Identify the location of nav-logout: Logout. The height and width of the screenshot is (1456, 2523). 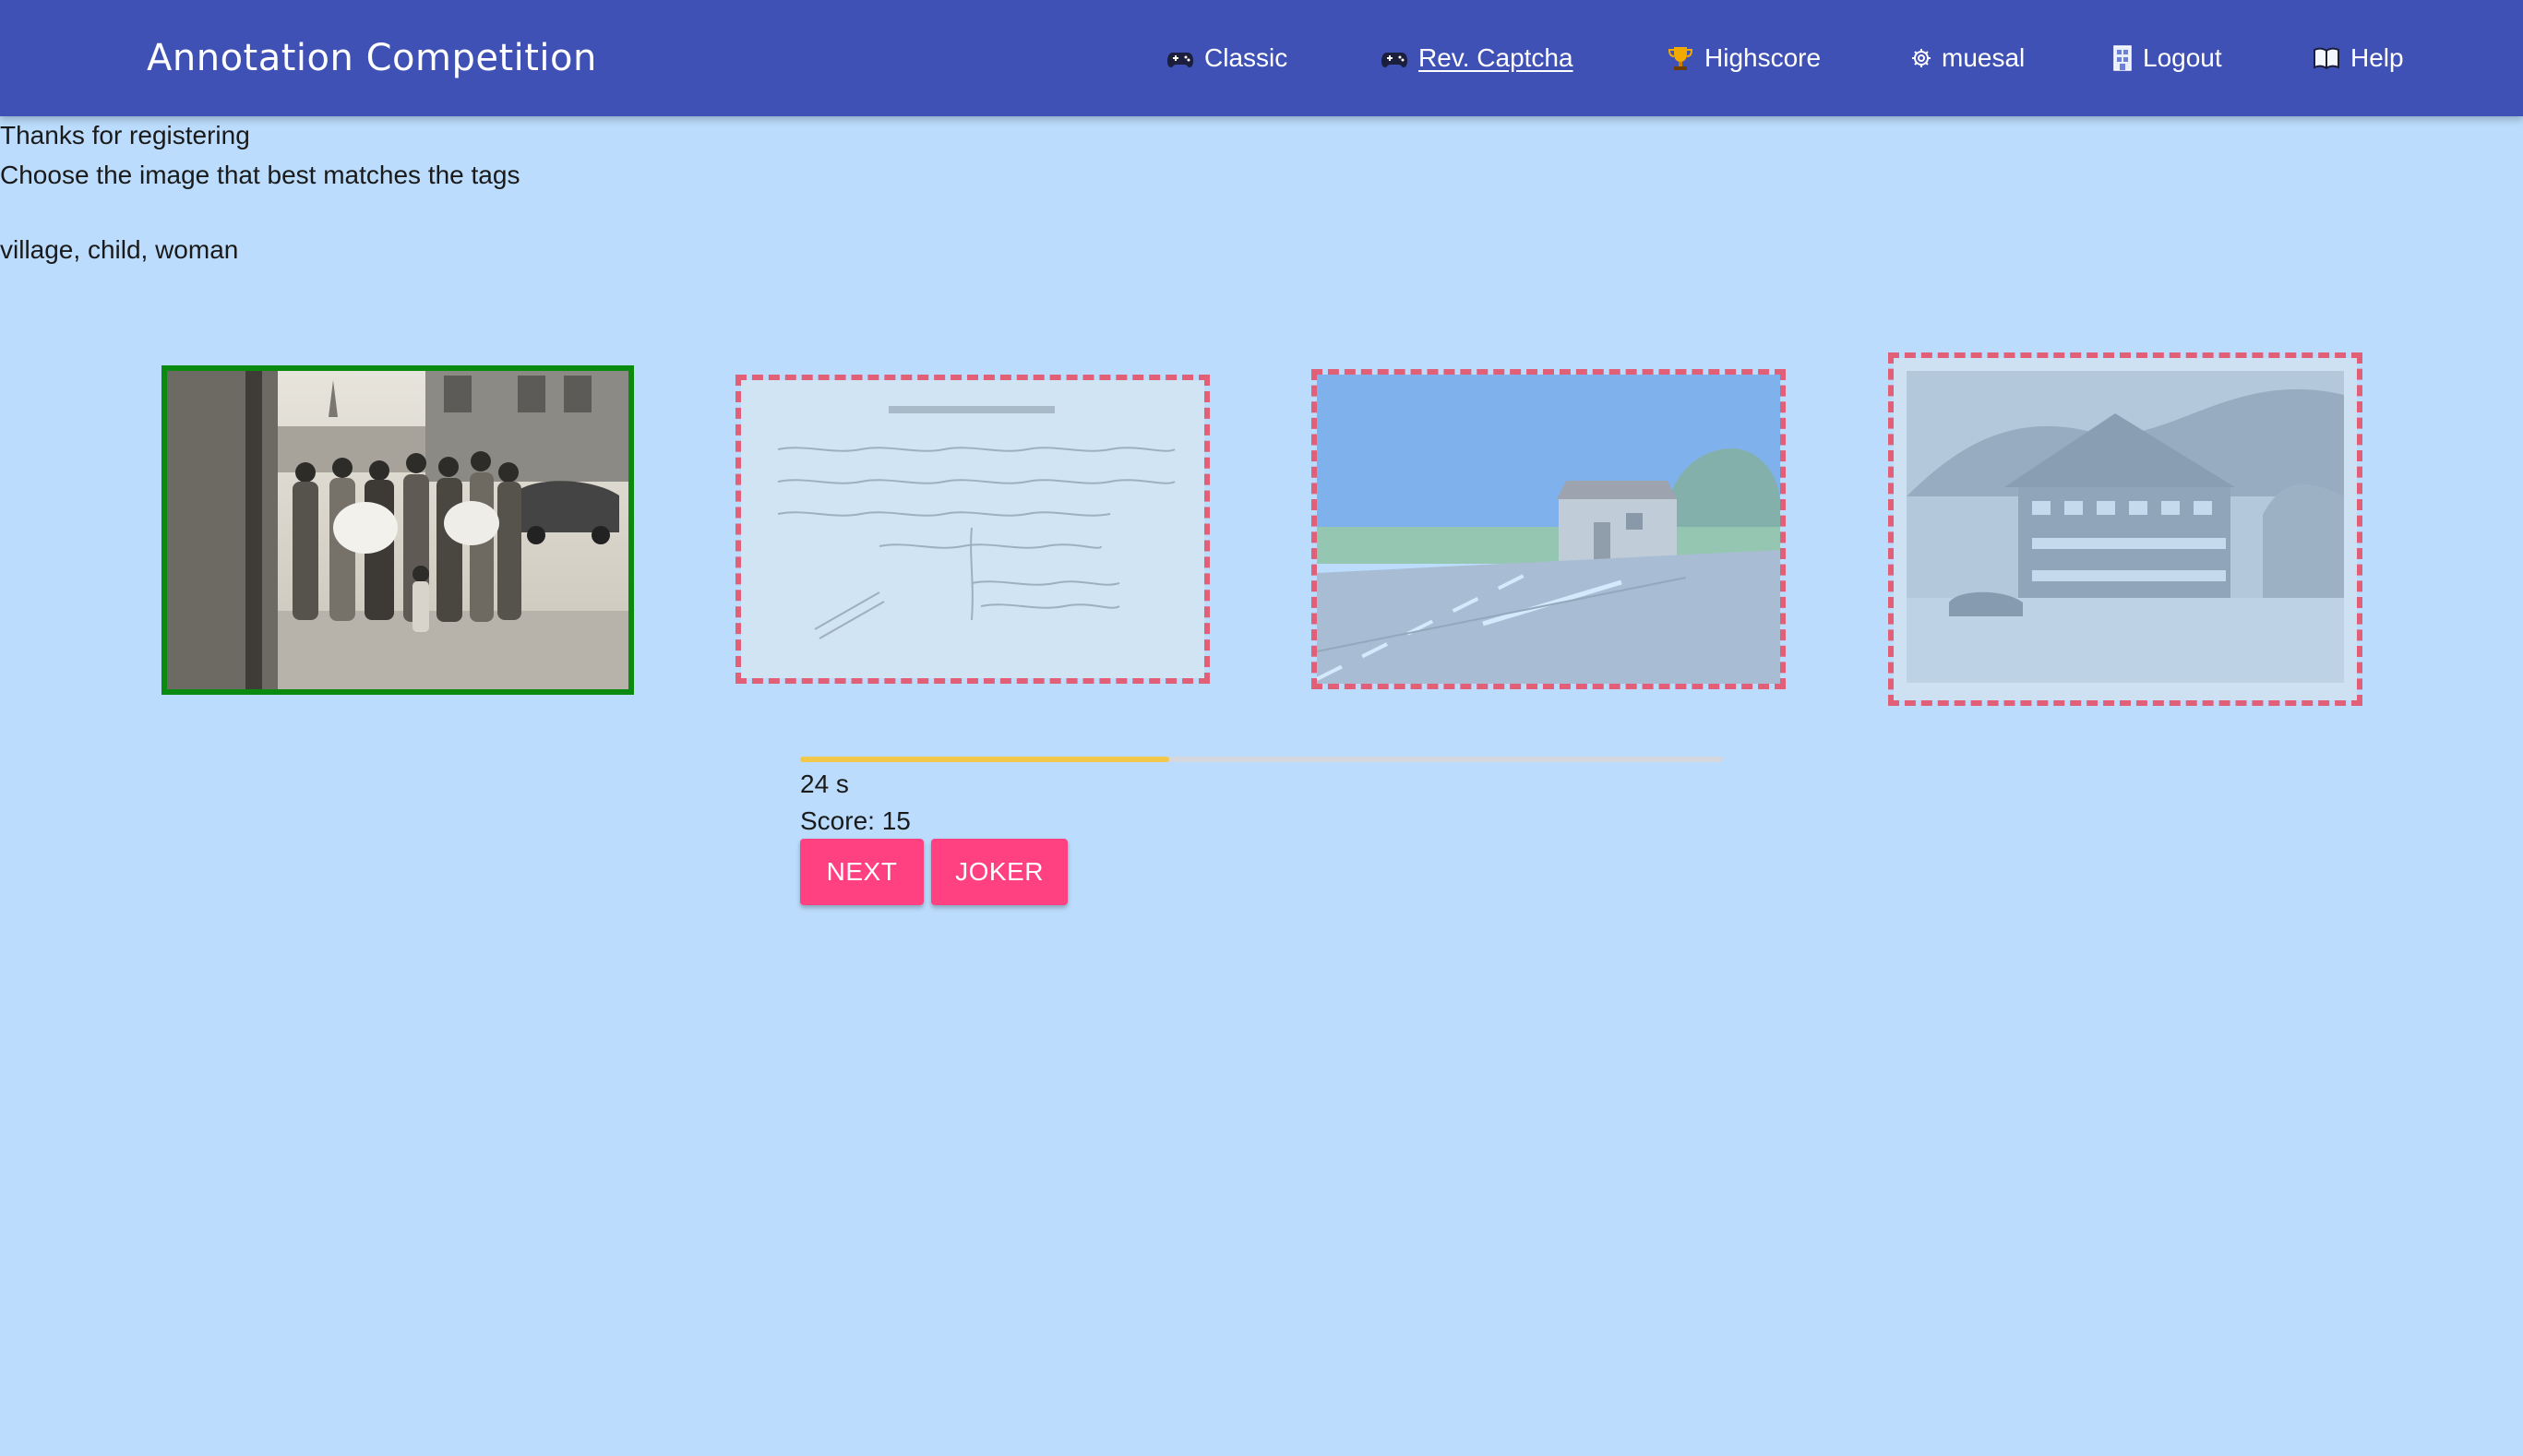
(2166, 58).